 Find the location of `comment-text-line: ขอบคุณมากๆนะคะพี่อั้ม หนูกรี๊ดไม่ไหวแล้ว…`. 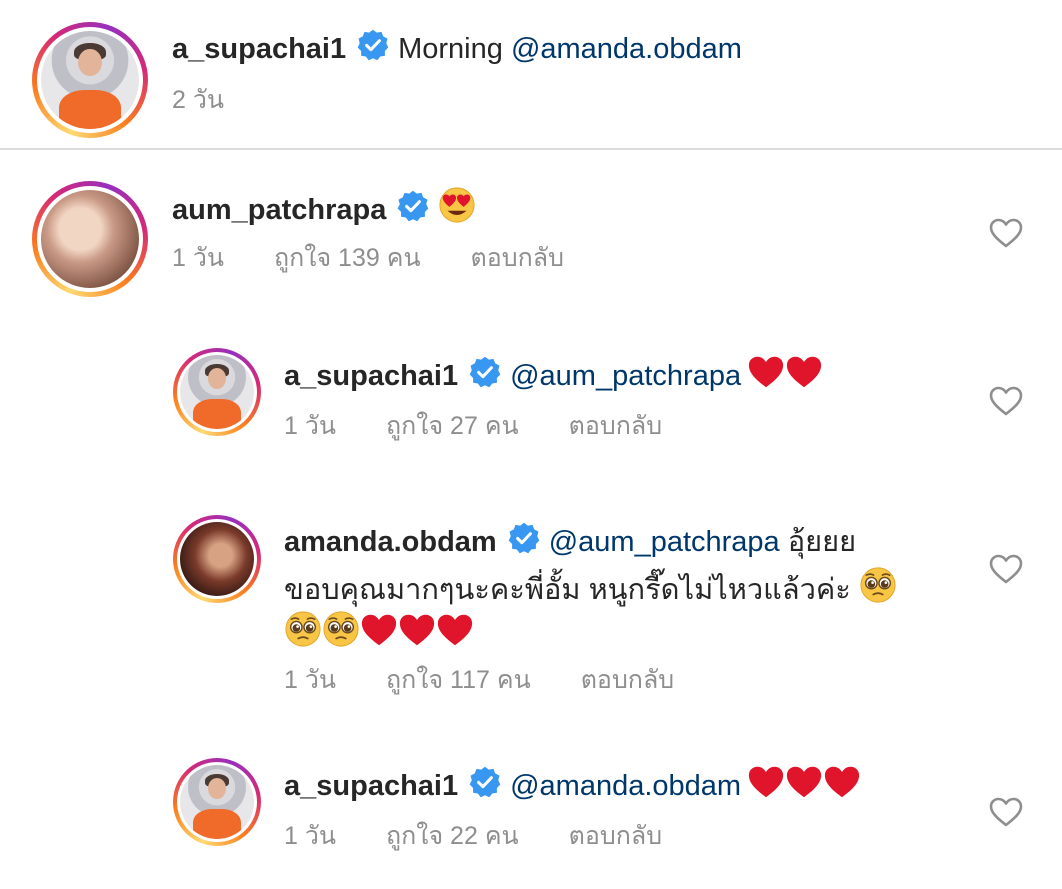

comment-text-line: ขอบคุณมากๆนะคะพี่อั้ม หนูกรี๊ดไม่ไหวแล้ว… is located at coordinates (567, 590).